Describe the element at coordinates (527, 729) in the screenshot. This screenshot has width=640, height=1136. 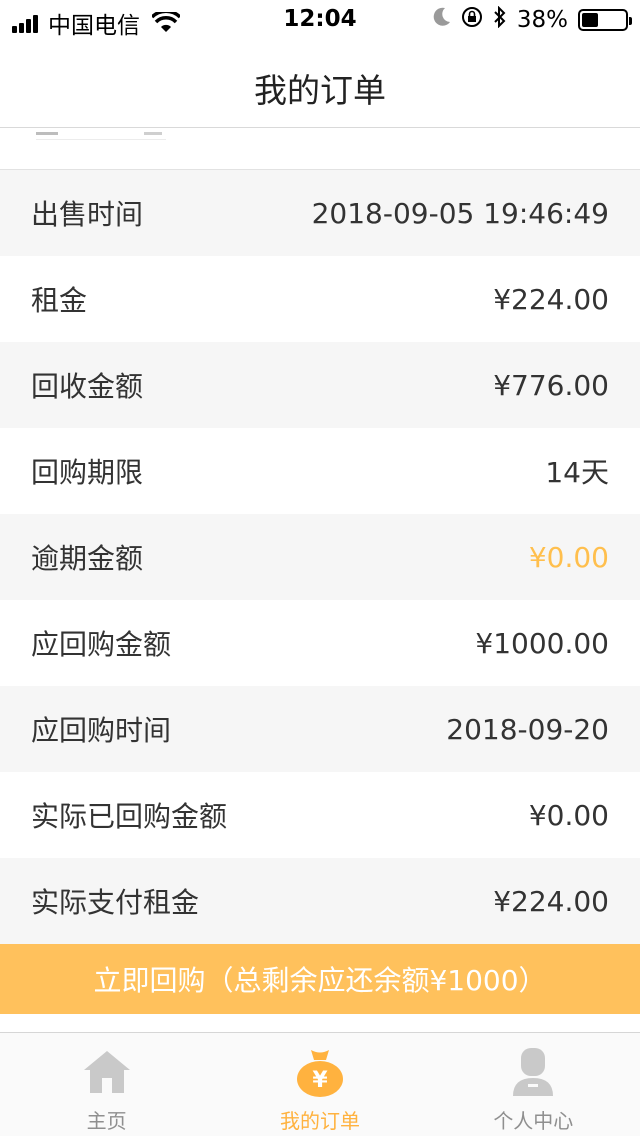
I see `row-value: 2018-09-20` at that location.